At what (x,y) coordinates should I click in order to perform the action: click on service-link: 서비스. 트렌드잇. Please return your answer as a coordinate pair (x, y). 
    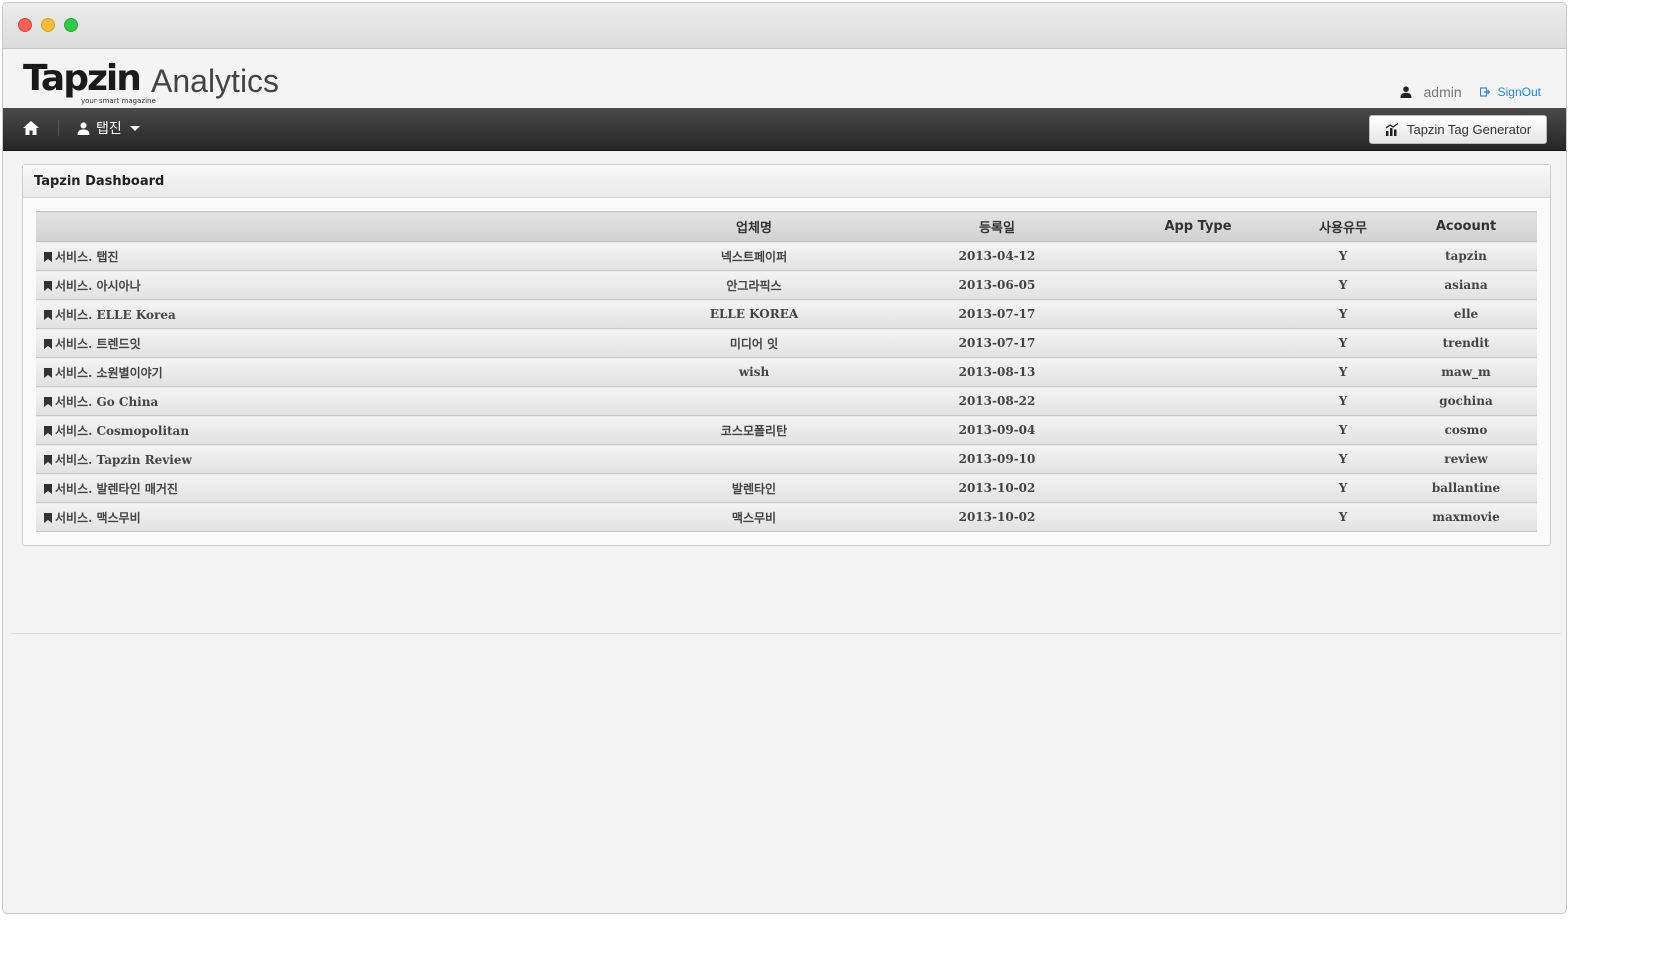
    Looking at the image, I should click on (327, 343).